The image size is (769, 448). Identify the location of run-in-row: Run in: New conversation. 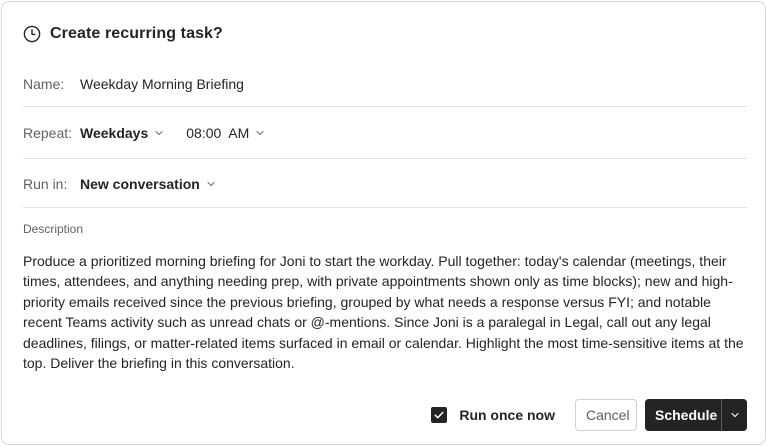
(385, 184).